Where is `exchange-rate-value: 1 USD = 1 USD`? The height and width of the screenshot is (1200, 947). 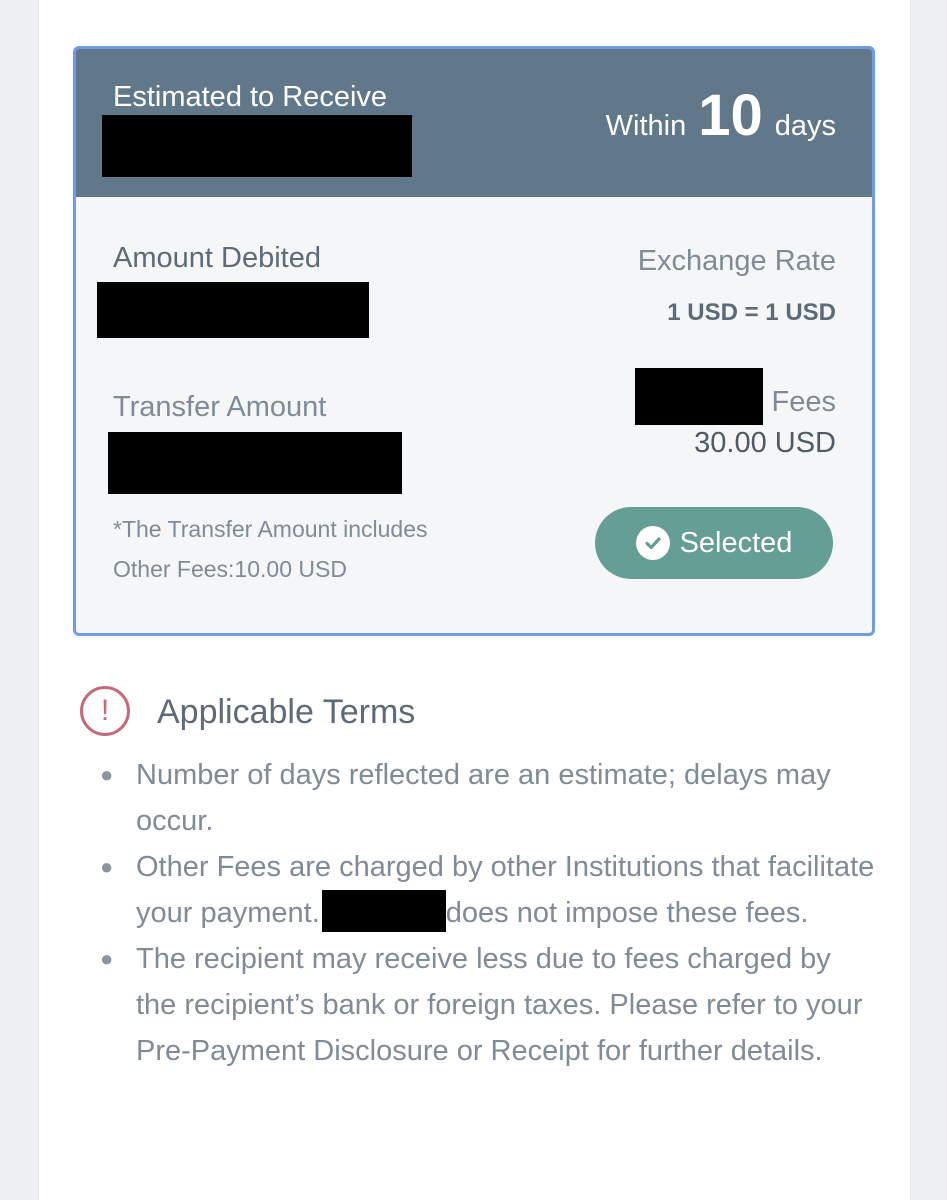
exchange-rate-value: 1 USD = 1 USD is located at coordinates (751, 312).